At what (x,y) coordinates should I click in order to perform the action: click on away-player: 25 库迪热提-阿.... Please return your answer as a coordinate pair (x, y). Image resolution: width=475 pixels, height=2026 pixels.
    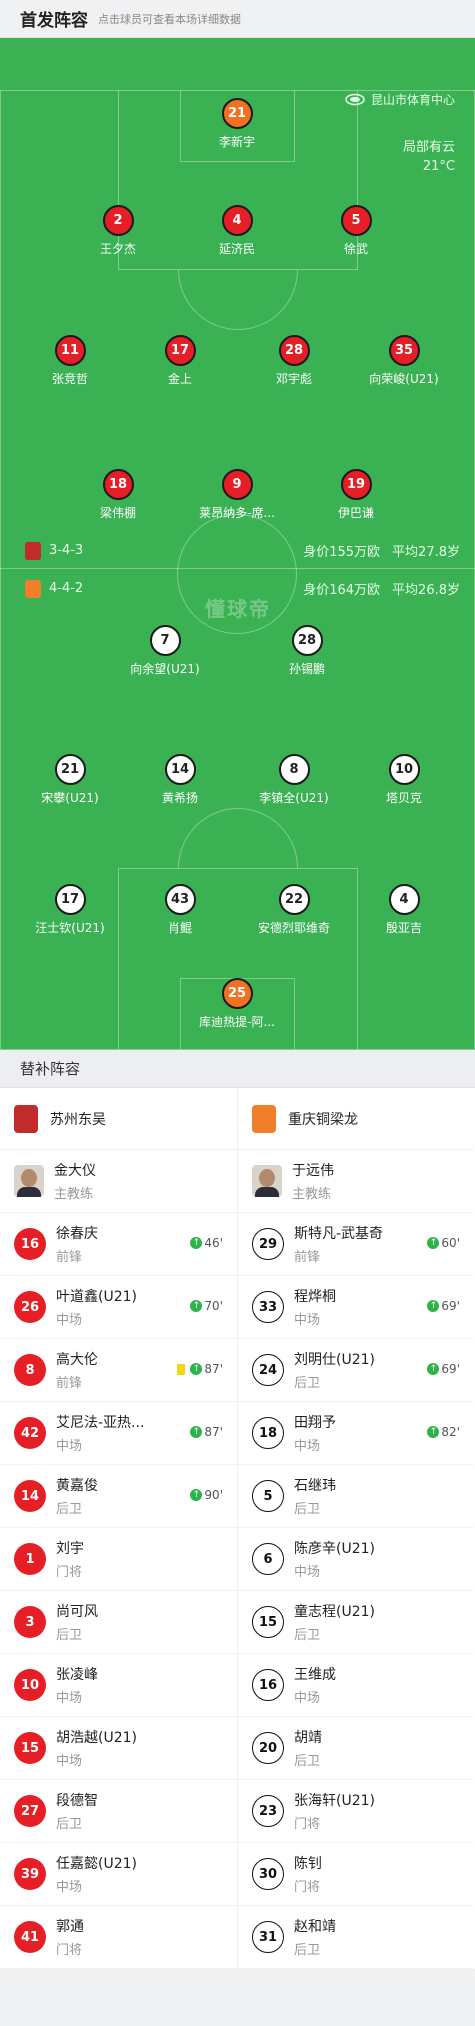
    Looking at the image, I should click on (237, 1004).